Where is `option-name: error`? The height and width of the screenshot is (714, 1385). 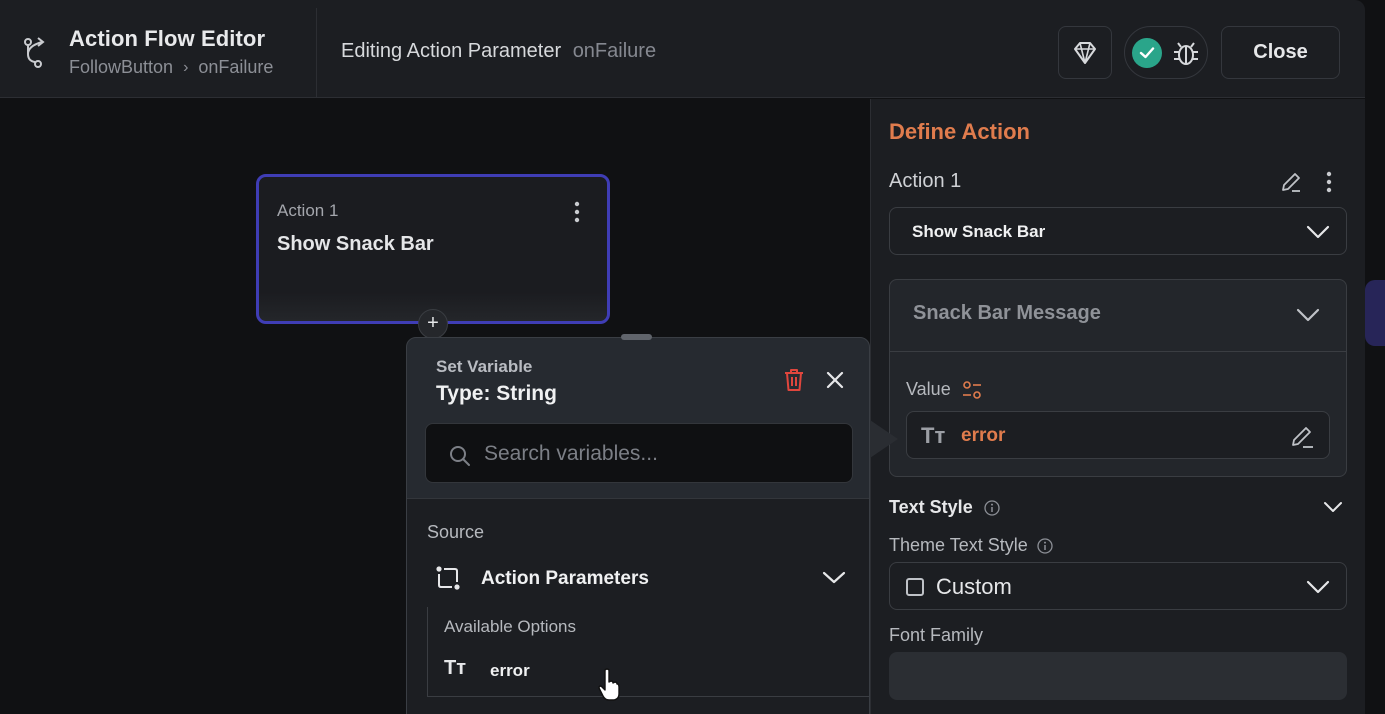 option-name: error is located at coordinates (510, 670).